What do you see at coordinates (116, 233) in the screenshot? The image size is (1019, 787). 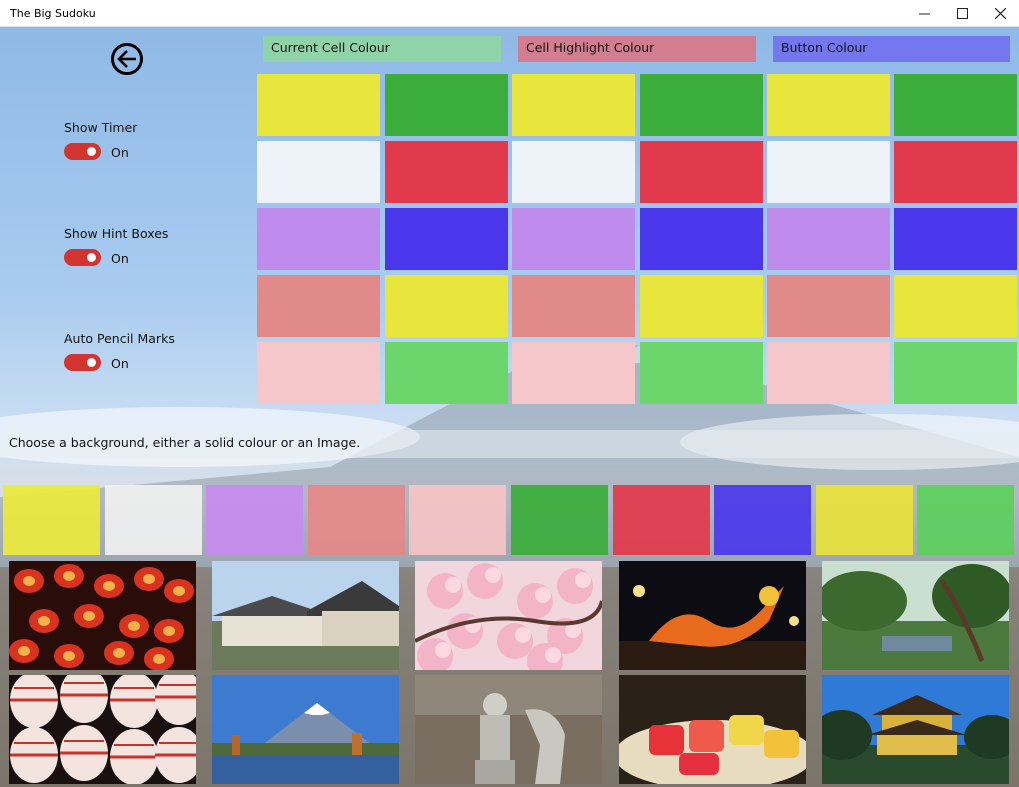 I see `show-hint-boxes-label: Show Hint Boxes` at bounding box center [116, 233].